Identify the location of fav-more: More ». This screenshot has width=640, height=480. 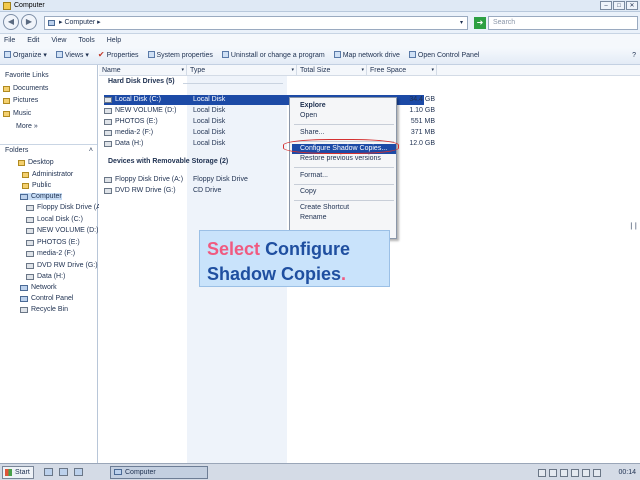
(27, 126).